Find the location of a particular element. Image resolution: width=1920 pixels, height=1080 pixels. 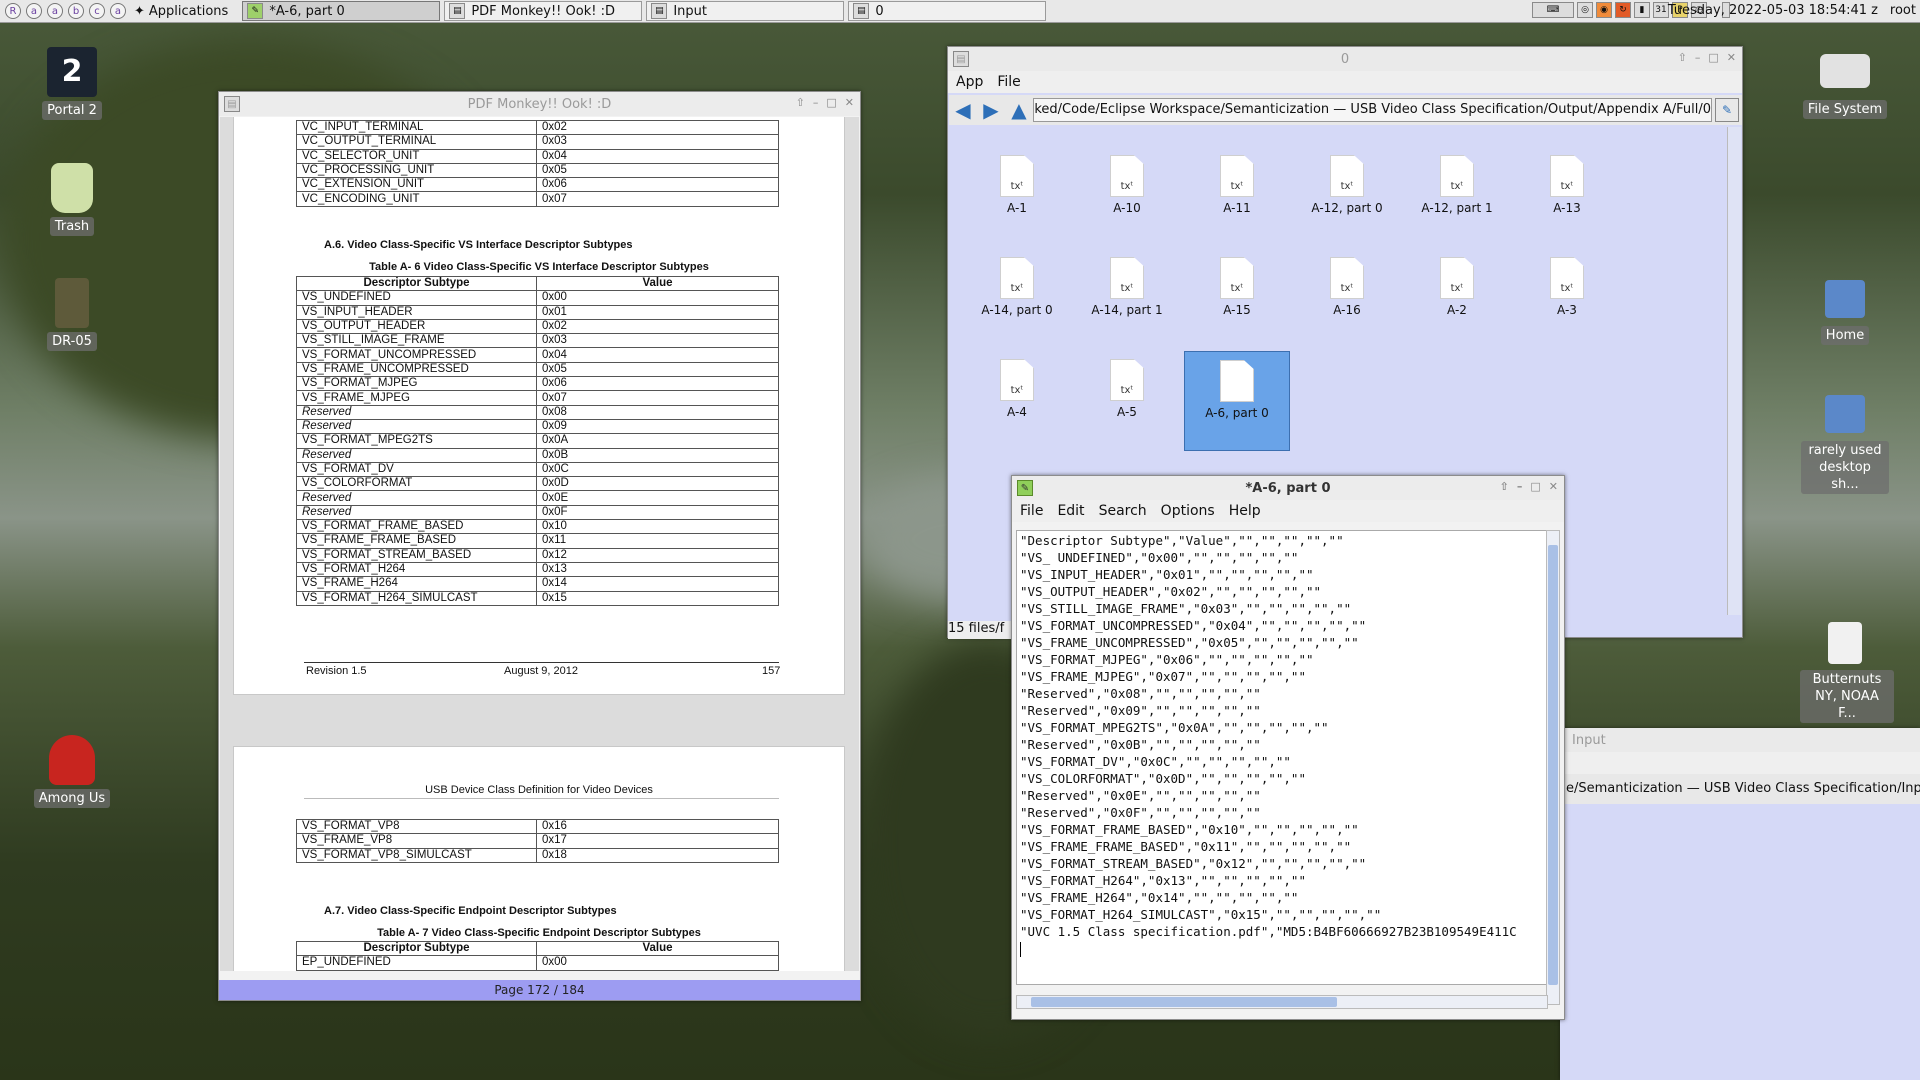

launcher-5-icon: a is located at coordinates (118, 11).